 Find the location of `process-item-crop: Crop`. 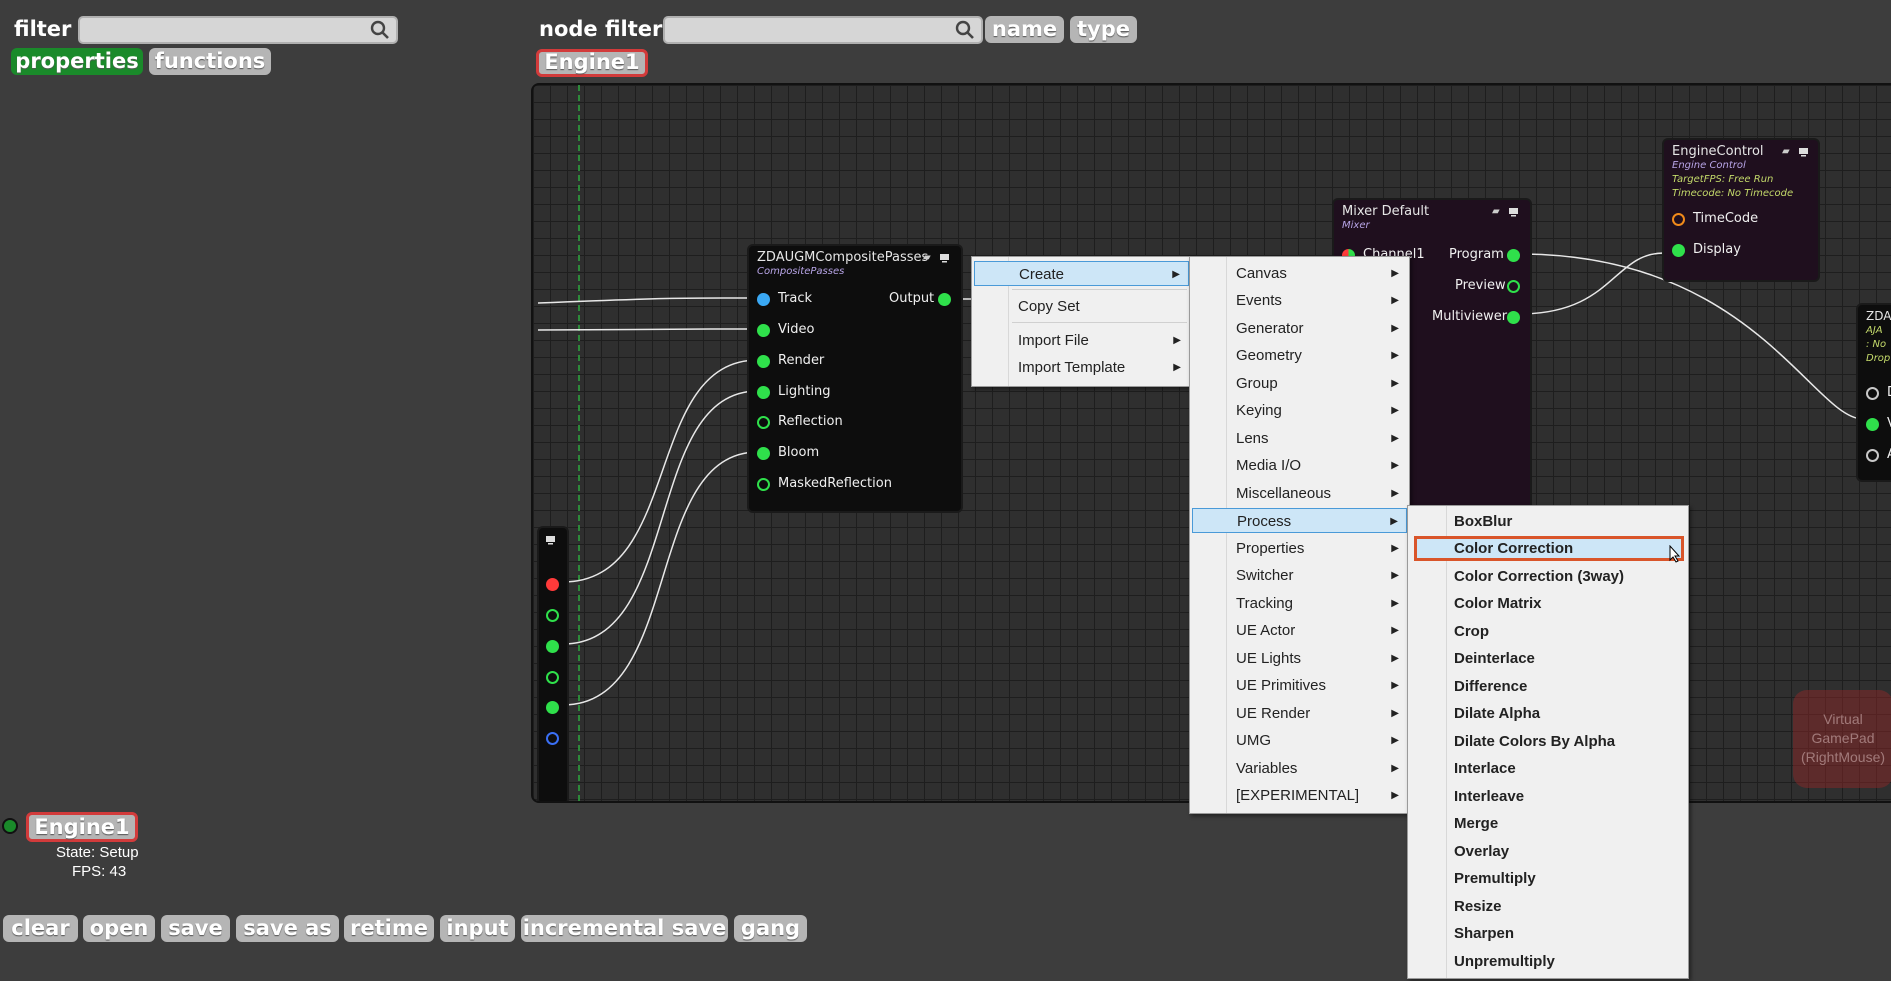

process-item-crop: Crop is located at coordinates (1549, 631).